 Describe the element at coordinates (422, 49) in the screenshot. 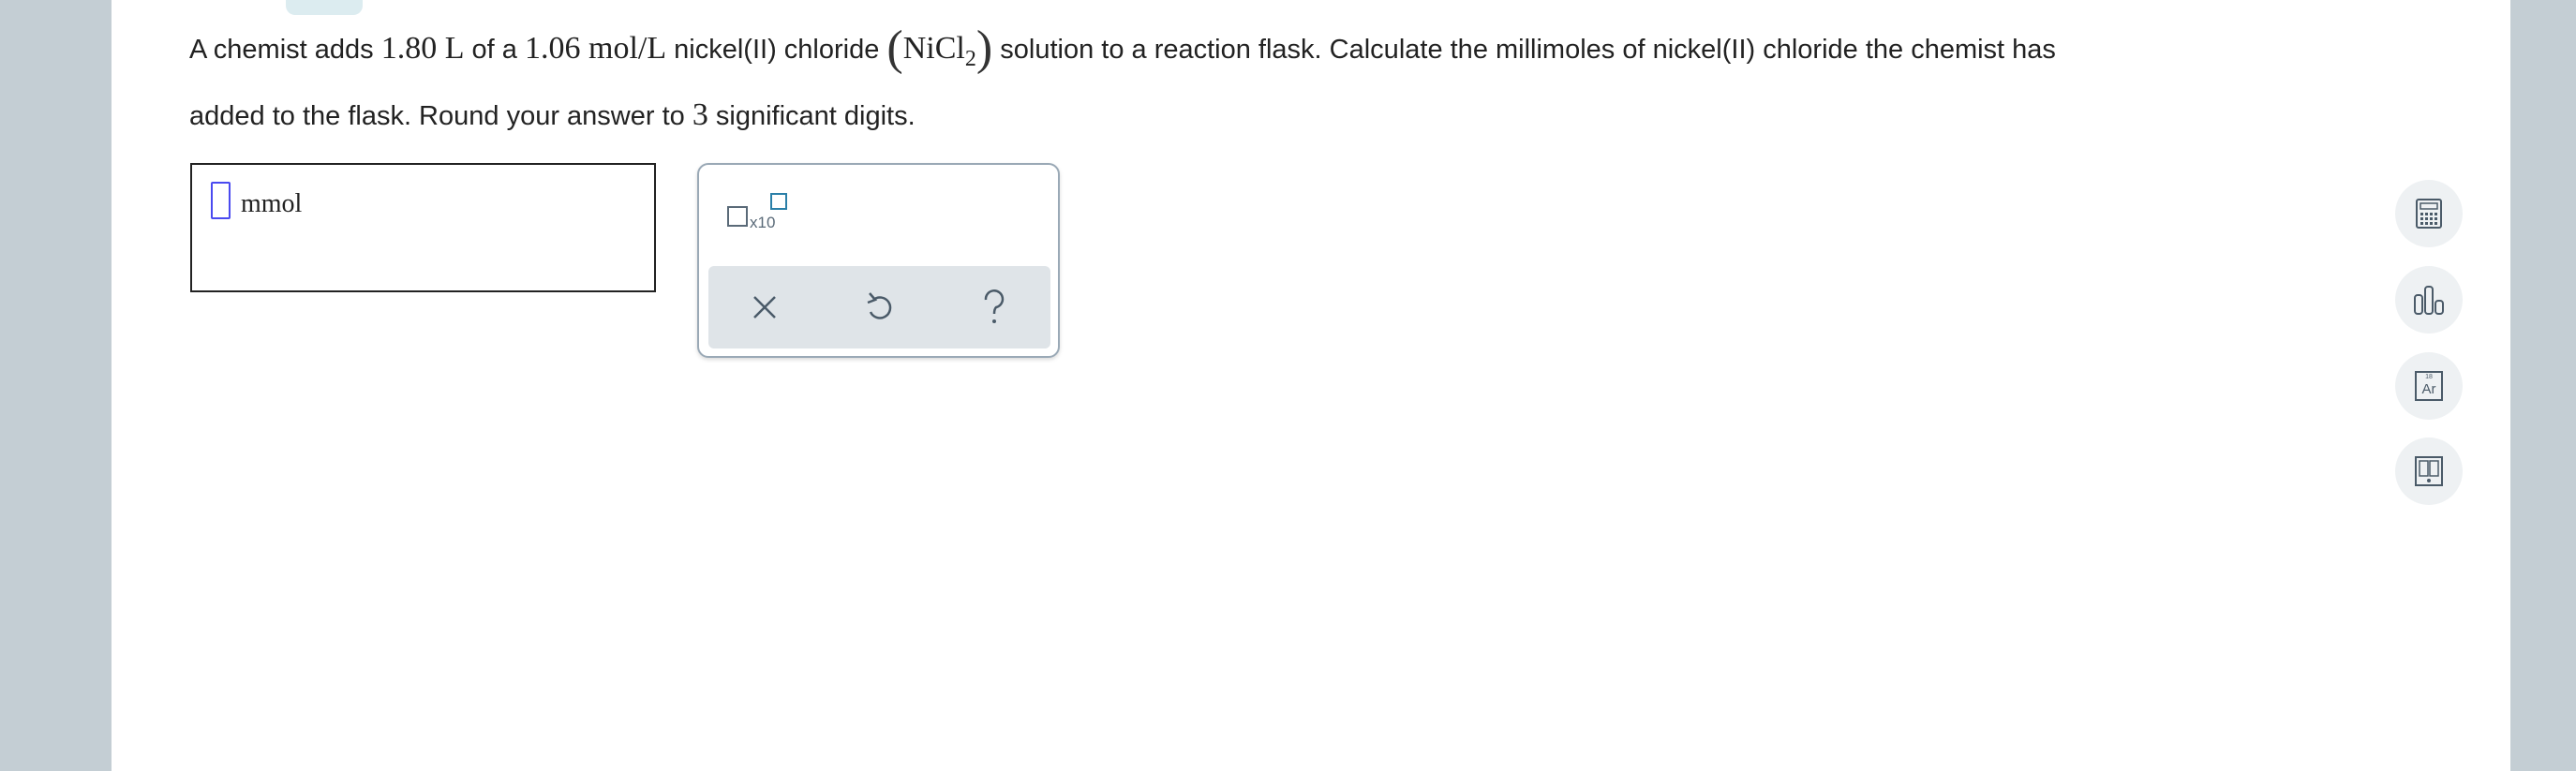

I see `volume-value: 1.80 L` at that location.